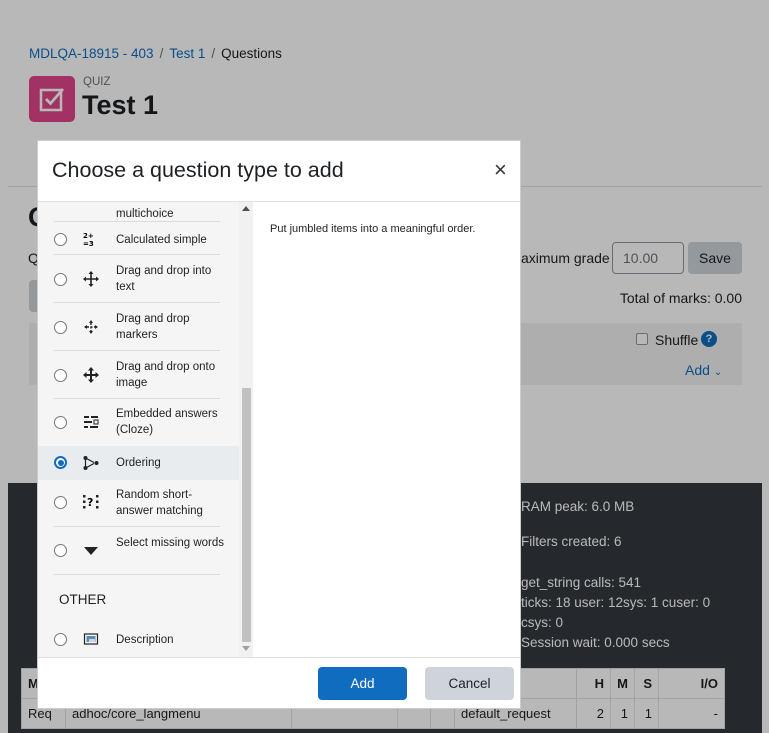 This screenshot has width=769, height=733. What do you see at coordinates (91, 327) in the screenshot?
I see `drag-drop-markers-icon` at bounding box center [91, 327].